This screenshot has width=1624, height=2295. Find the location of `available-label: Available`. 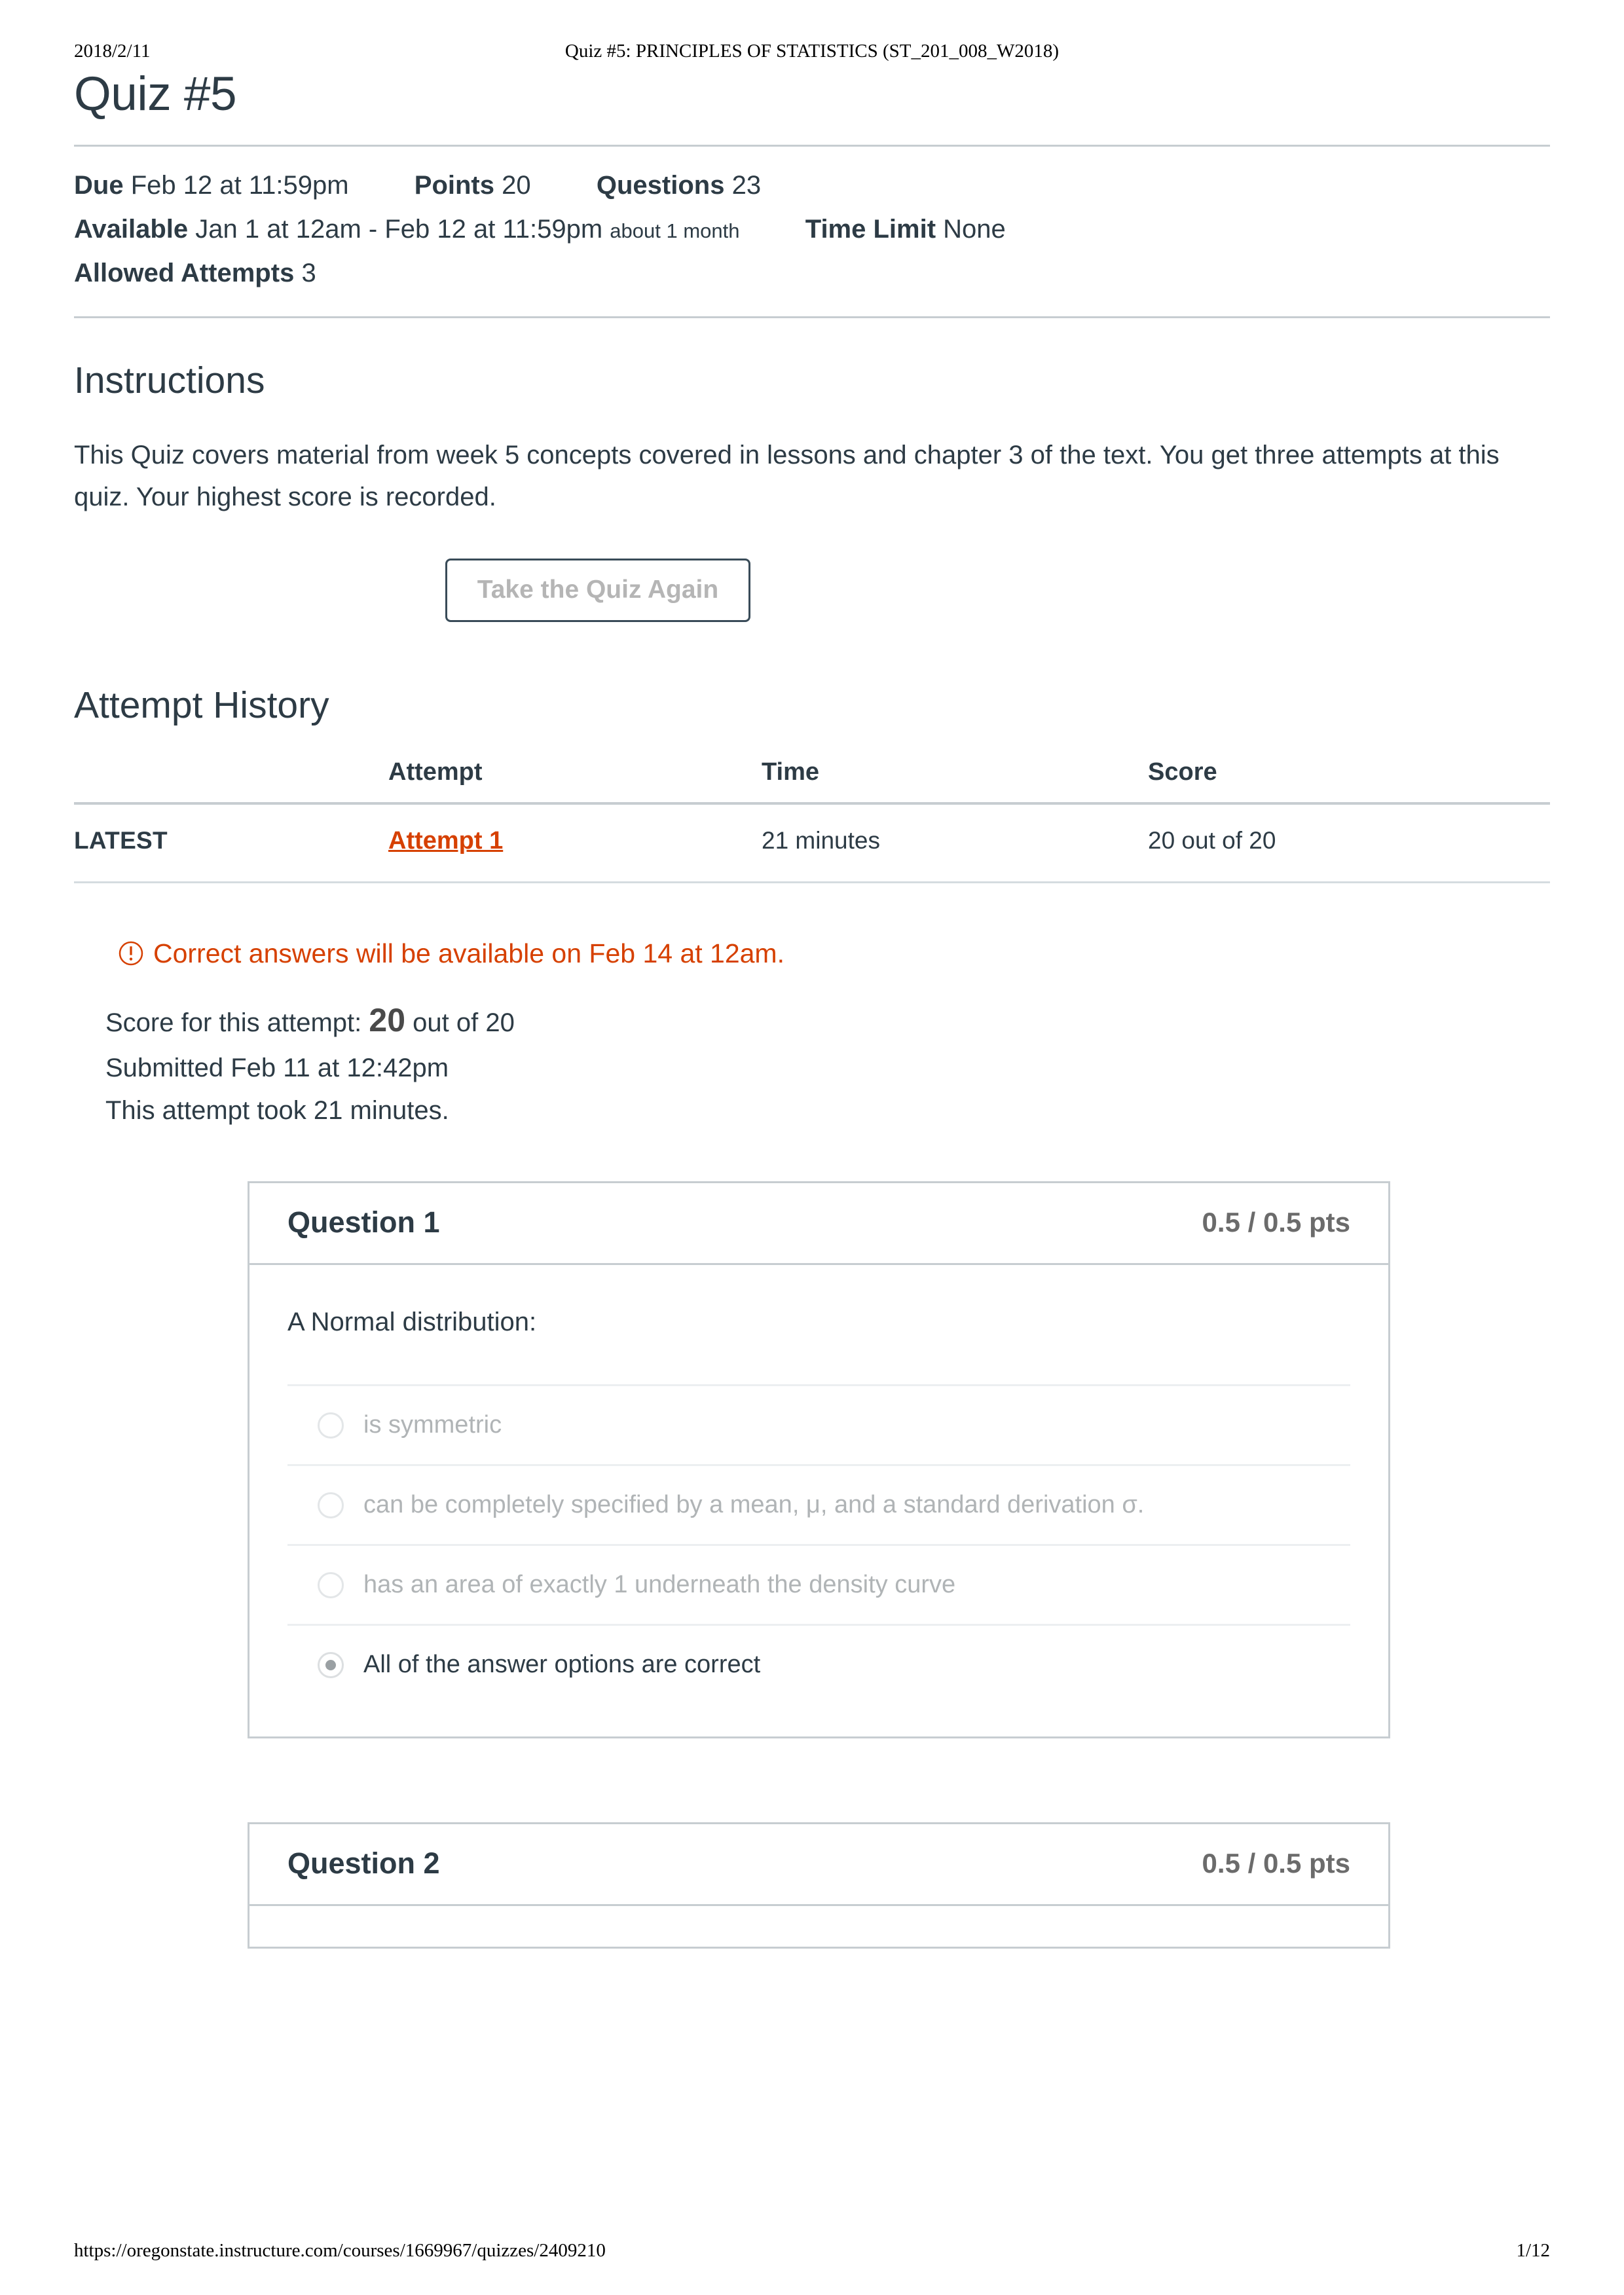

available-label: Available is located at coordinates (131, 229).